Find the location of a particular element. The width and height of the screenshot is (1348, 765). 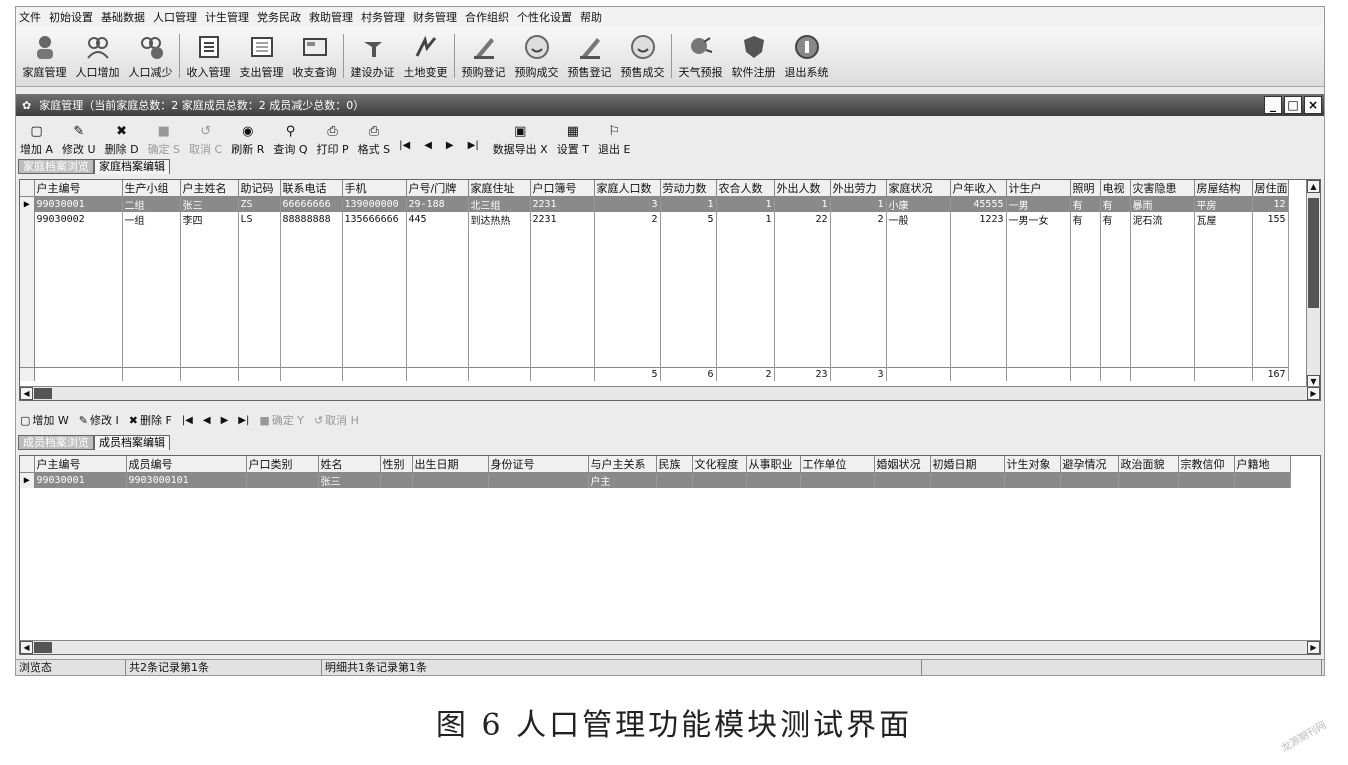

menu-item: 初始设置 is located at coordinates (71, 17).